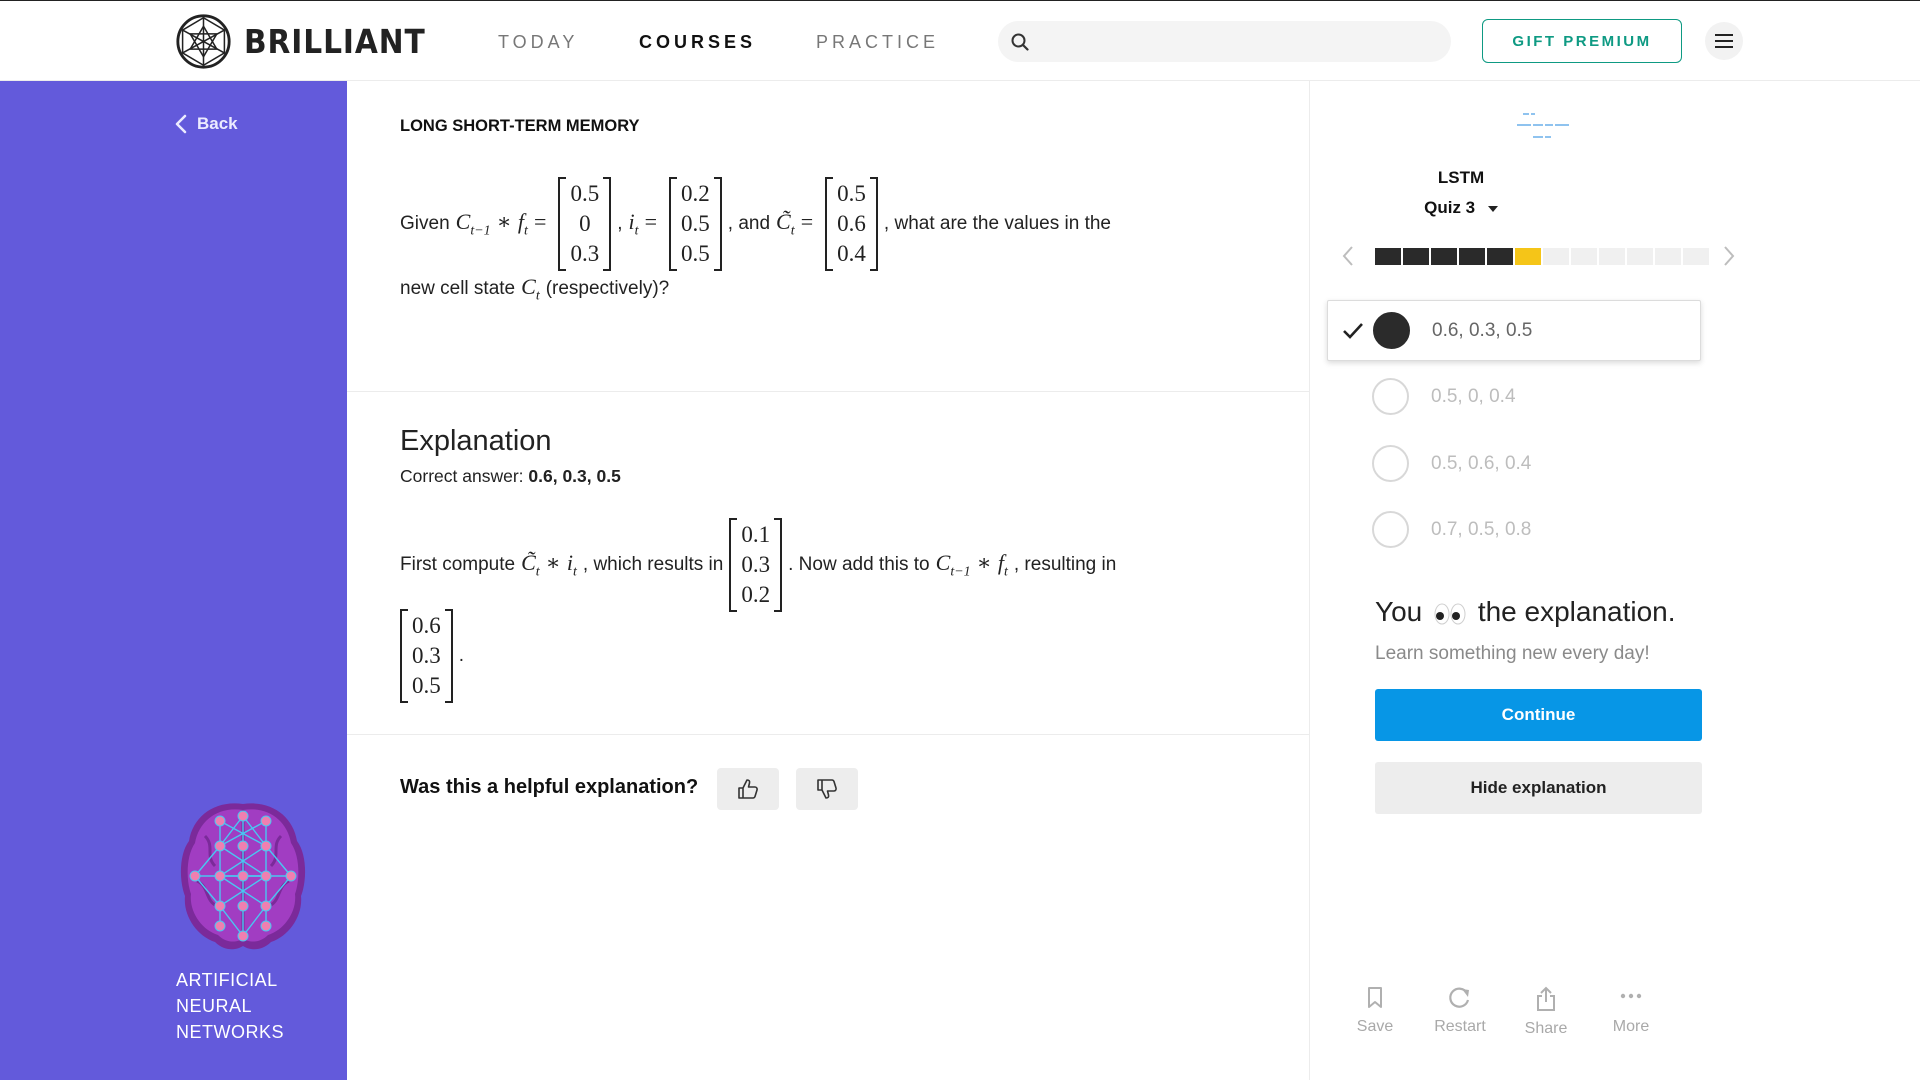 The image size is (1920, 1080). Describe the element at coordinates (426, 625) in the screenshot. I see `matrix-cell: 0.6` at that location.